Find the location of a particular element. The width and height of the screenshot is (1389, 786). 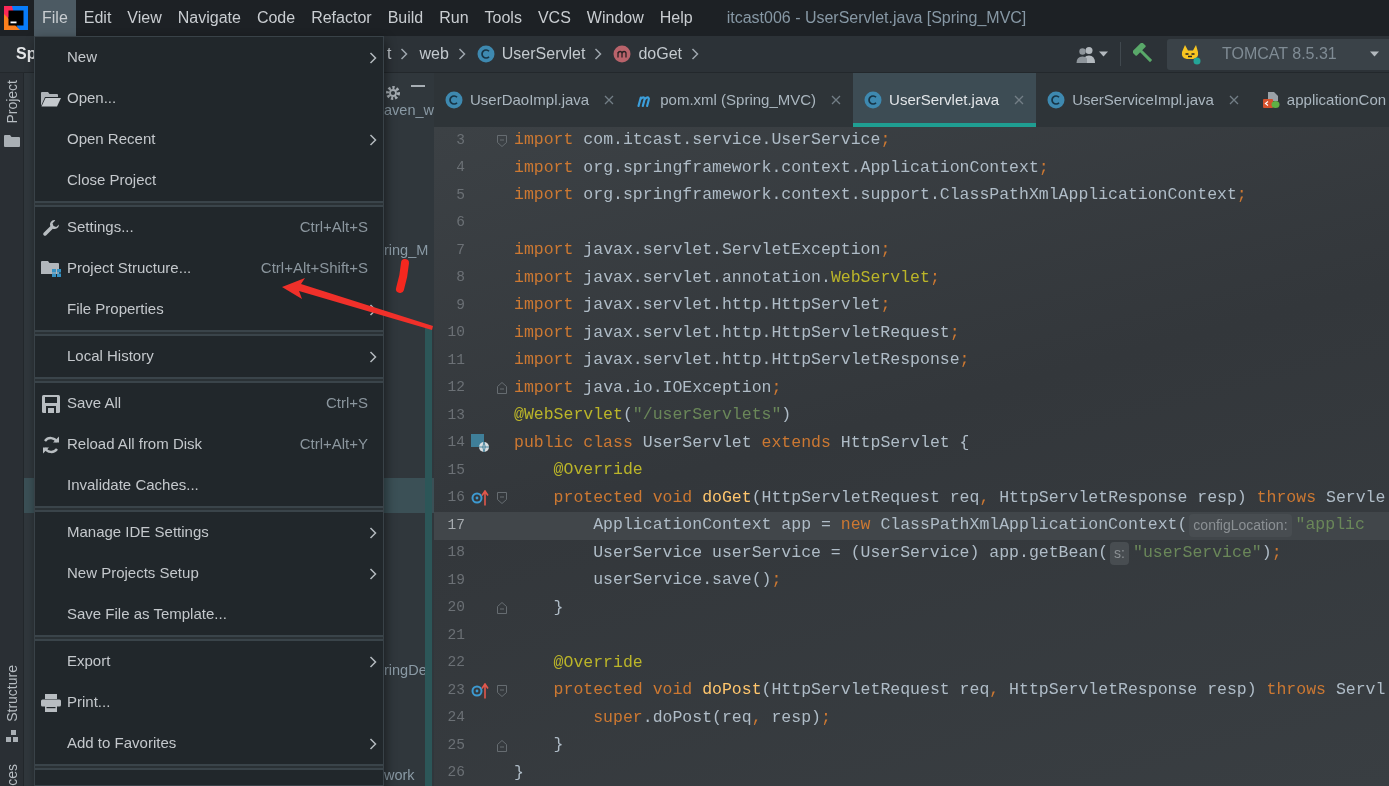

line-number: 16 is located at coordinates (455, 498).